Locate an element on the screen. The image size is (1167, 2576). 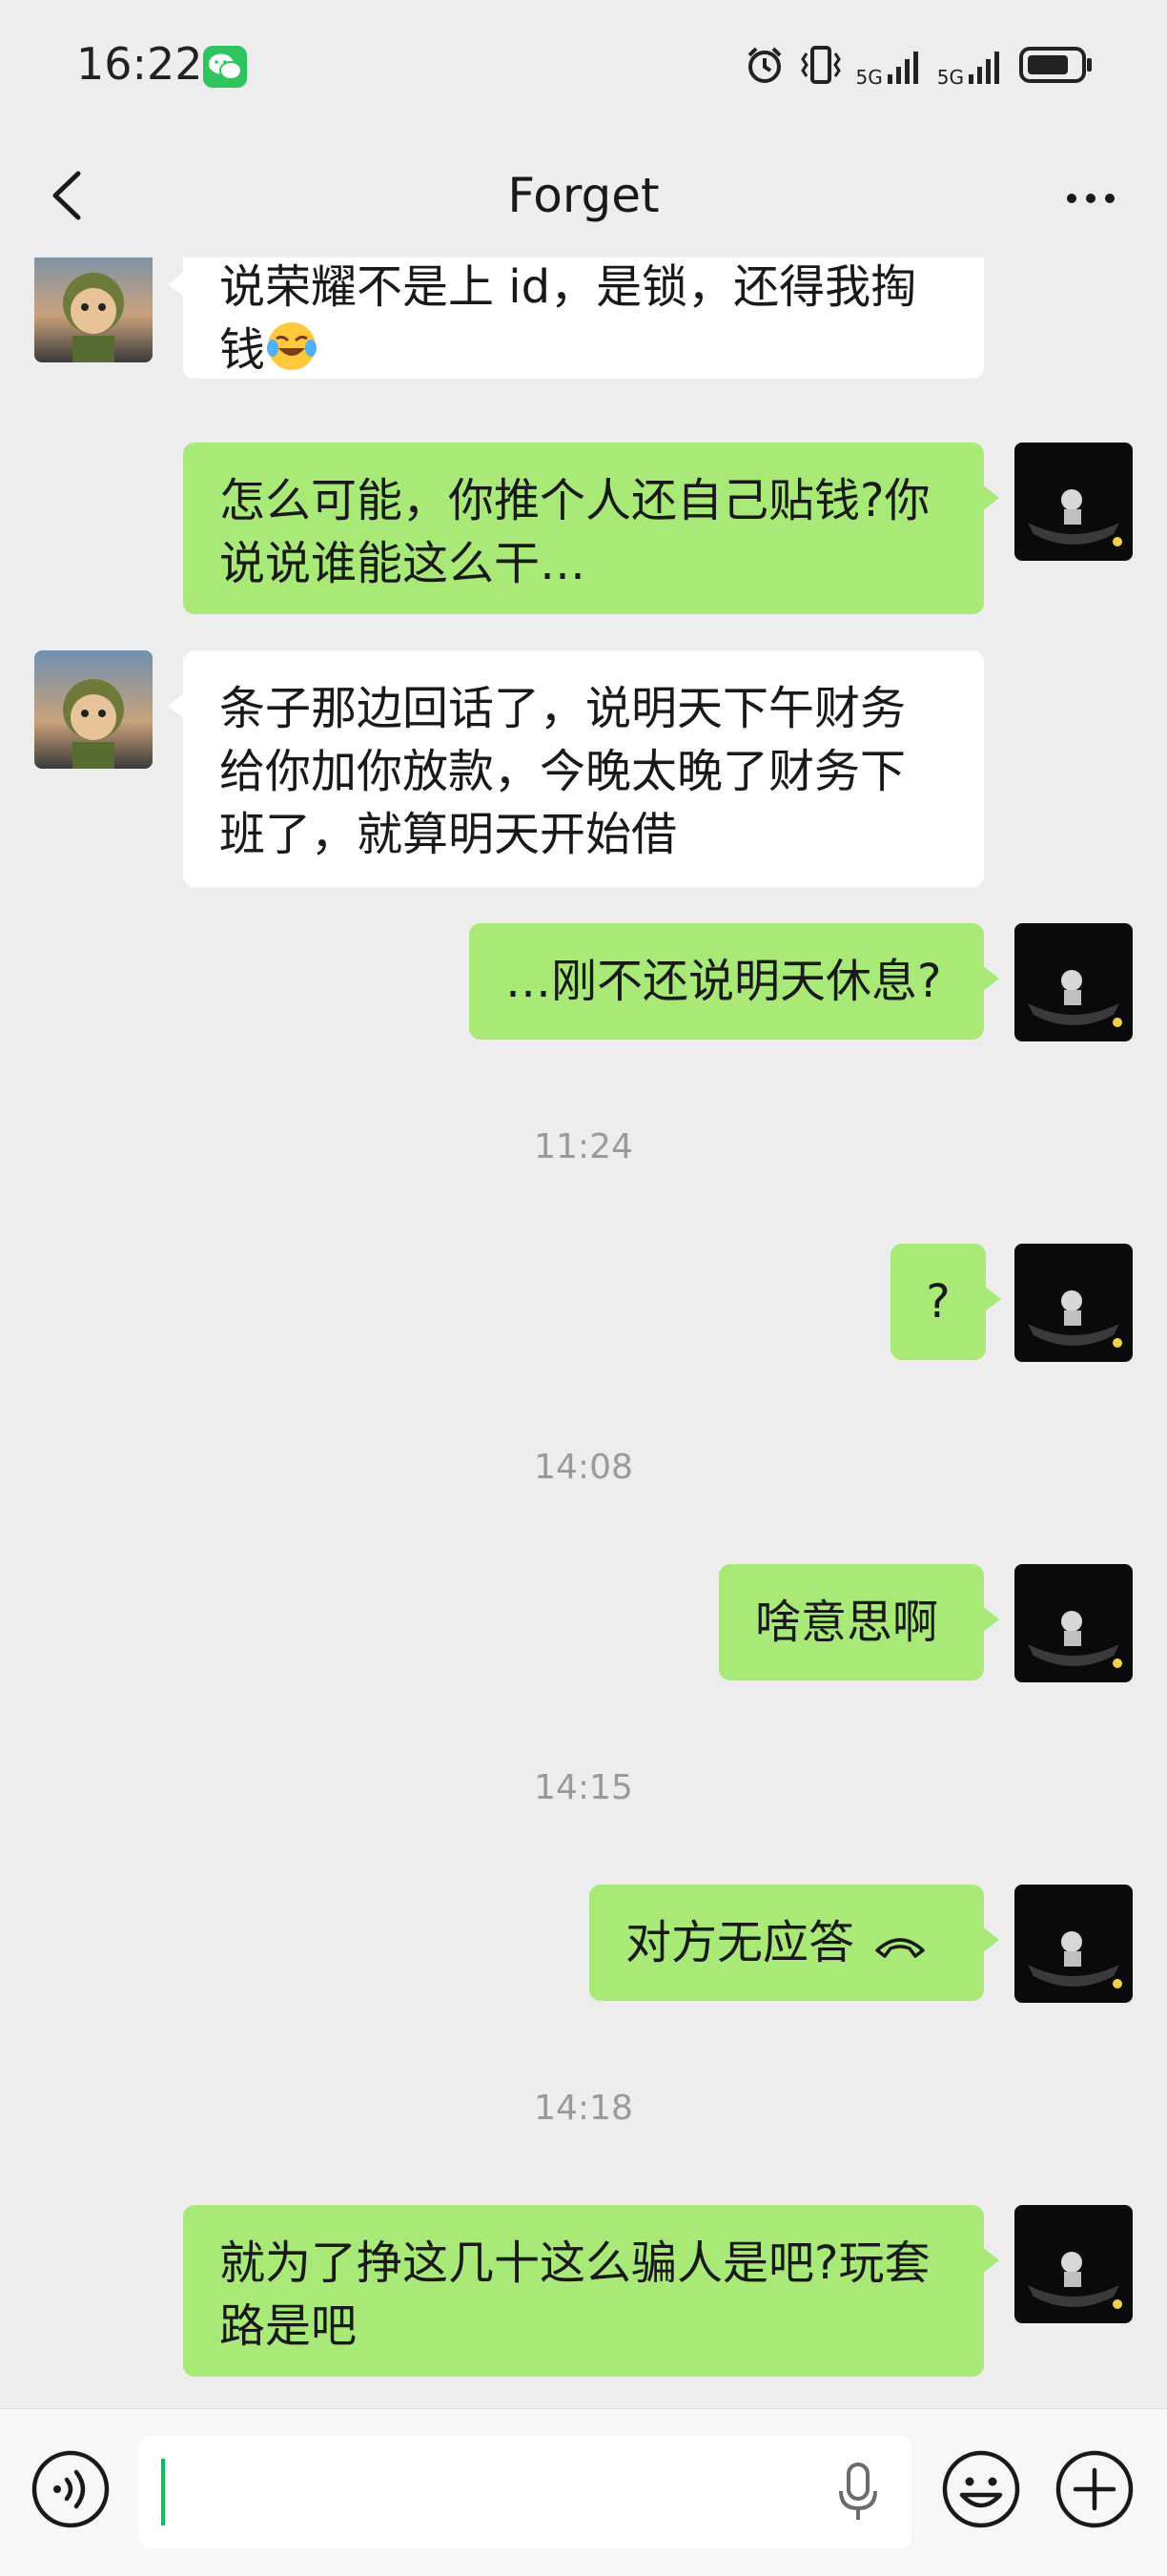
more-functions-button is located at coordinates (1094, 2489).